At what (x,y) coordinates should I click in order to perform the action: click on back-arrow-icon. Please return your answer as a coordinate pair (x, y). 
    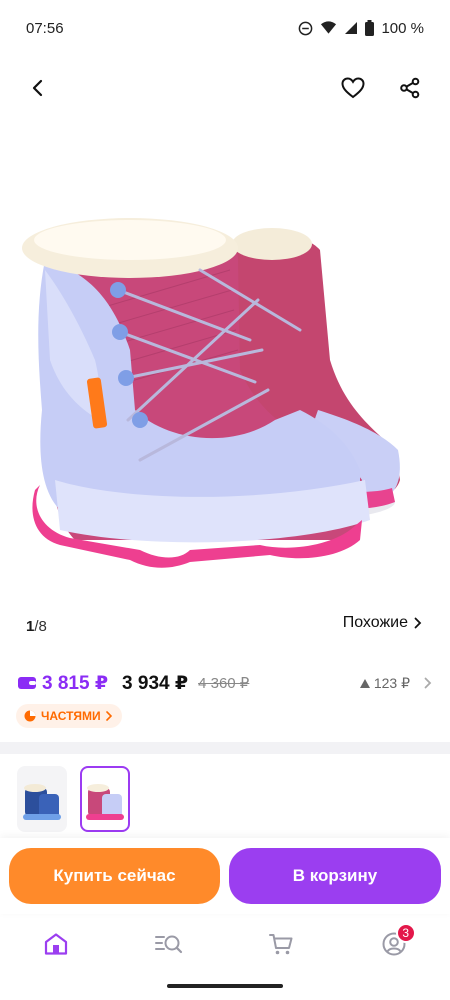
    Looking at the image, I should click on (37, 88).